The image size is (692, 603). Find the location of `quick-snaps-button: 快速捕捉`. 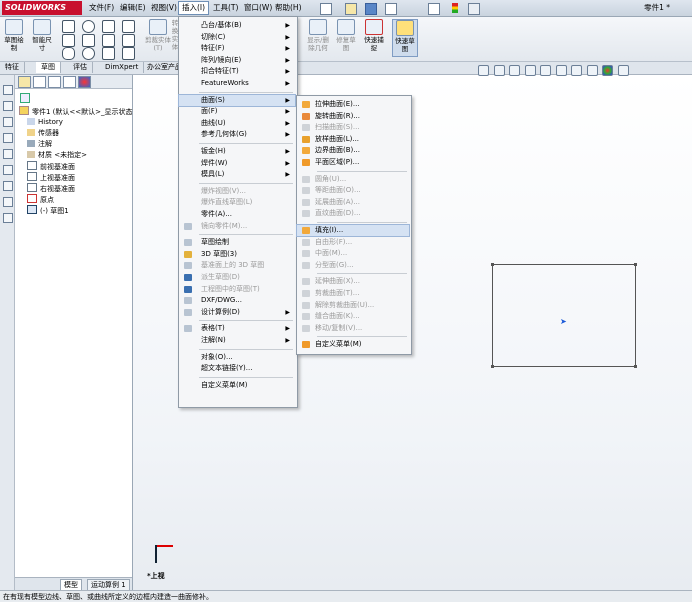

quick-snaps-button: 快速捕捉 is located at coordinates (374, 35).